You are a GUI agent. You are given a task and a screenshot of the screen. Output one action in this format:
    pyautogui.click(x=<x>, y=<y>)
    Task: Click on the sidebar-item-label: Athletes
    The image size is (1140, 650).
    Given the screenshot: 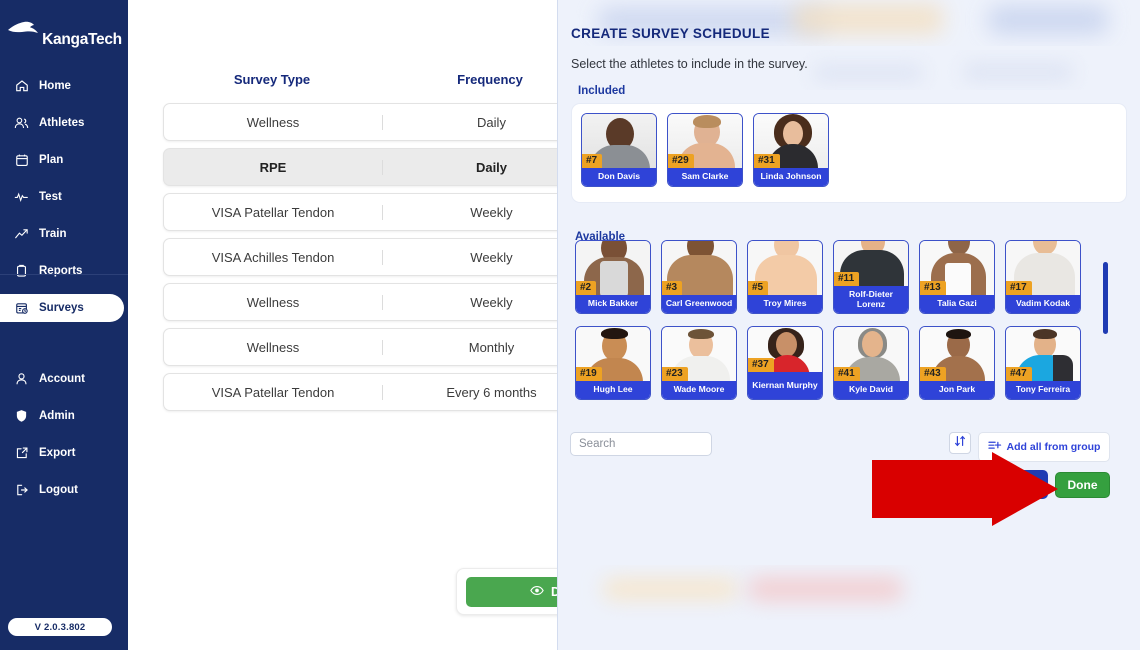 What is the action you would take?
    pyautogui.click(x=62, y=123)
    